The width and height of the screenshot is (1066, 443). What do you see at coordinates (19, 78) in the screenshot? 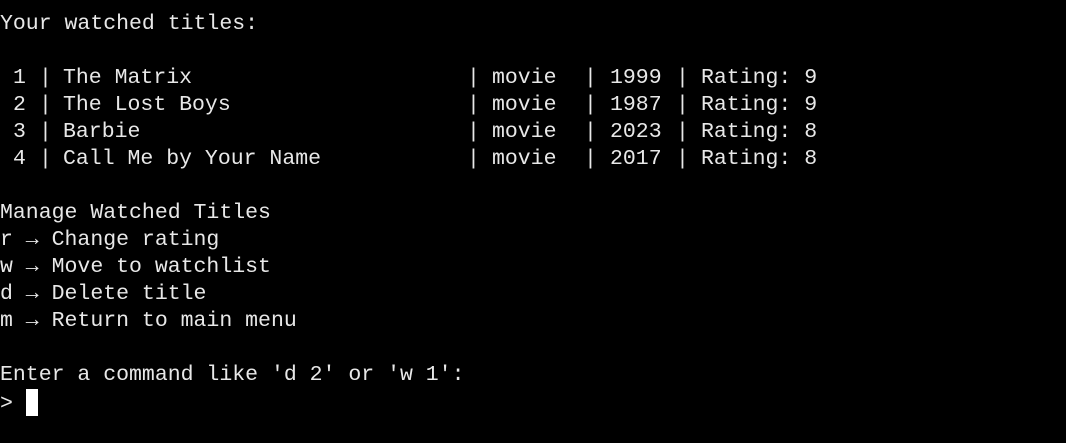
I see `row-number: 1` at bounding box center [19, 78].